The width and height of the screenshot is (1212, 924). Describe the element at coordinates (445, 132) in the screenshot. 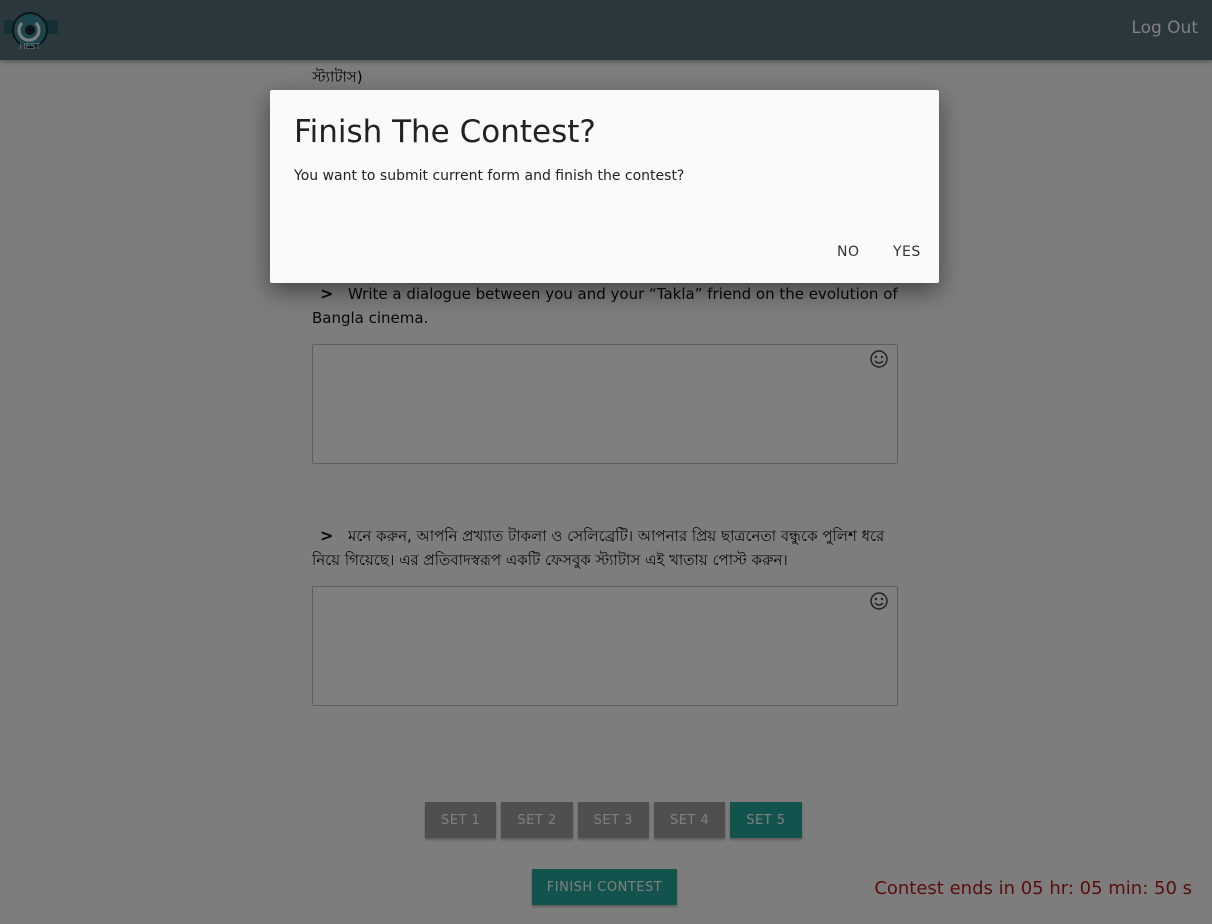

I see `dialog-title: Finish The Contest?` at that location.